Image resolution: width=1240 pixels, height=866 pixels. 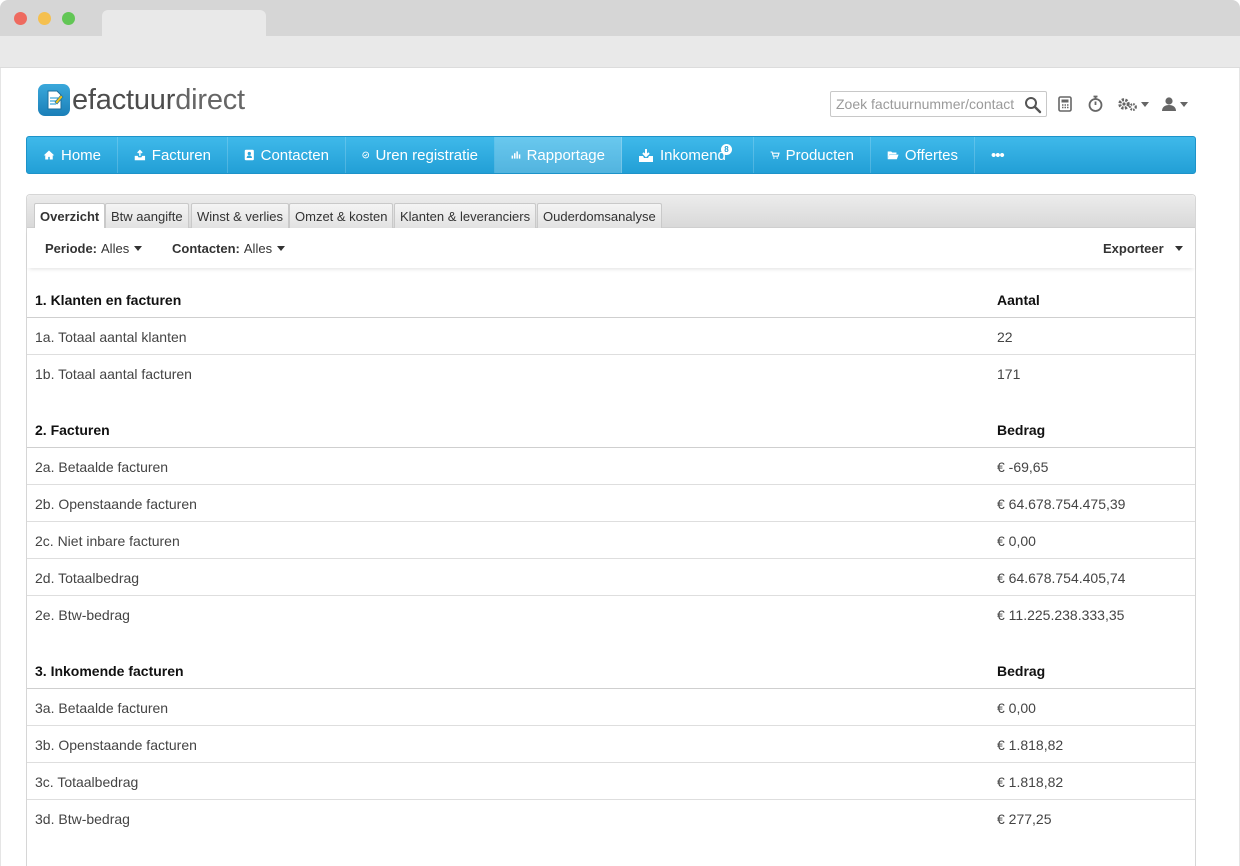 What do you see at coordinates (465, 215) in the screenshot?
I see `tab-klanten-leveranciers: Klanten & leveranciers` at bounding box center [465, 215].